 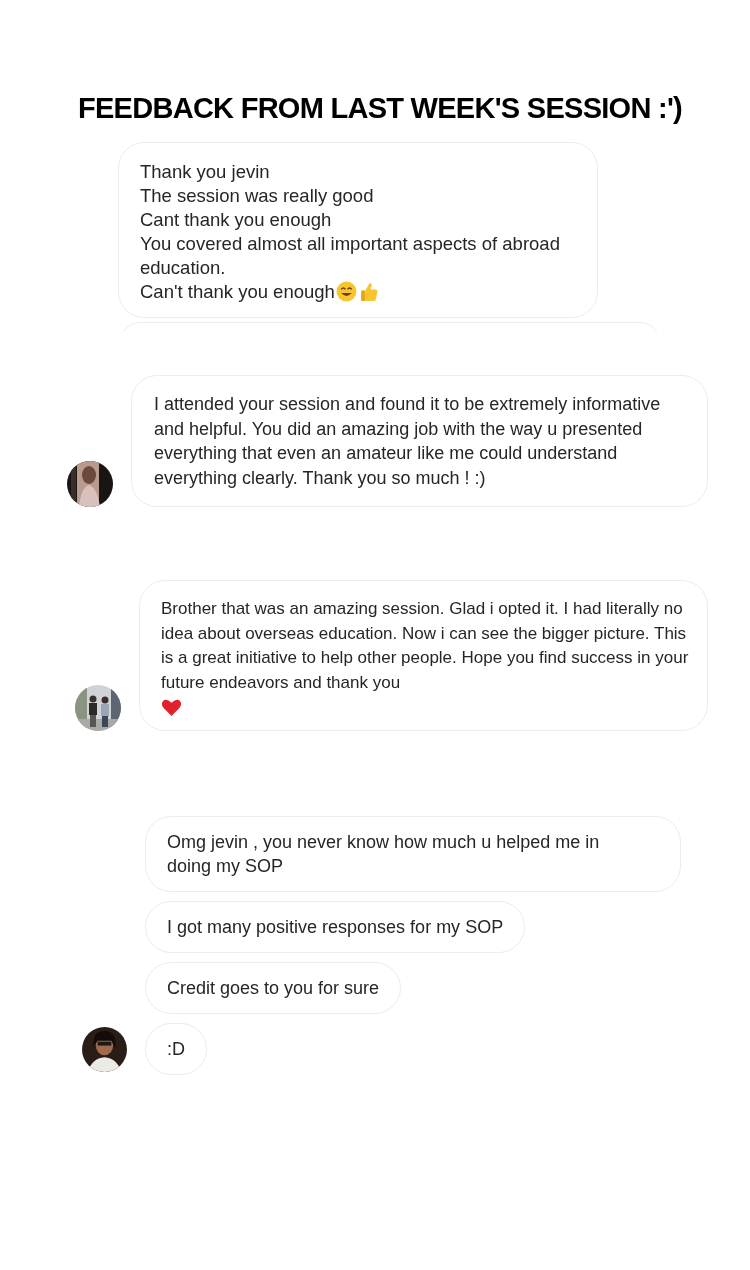 I want to click on message-text: Thank you jevin, so click(x=205, y=171).